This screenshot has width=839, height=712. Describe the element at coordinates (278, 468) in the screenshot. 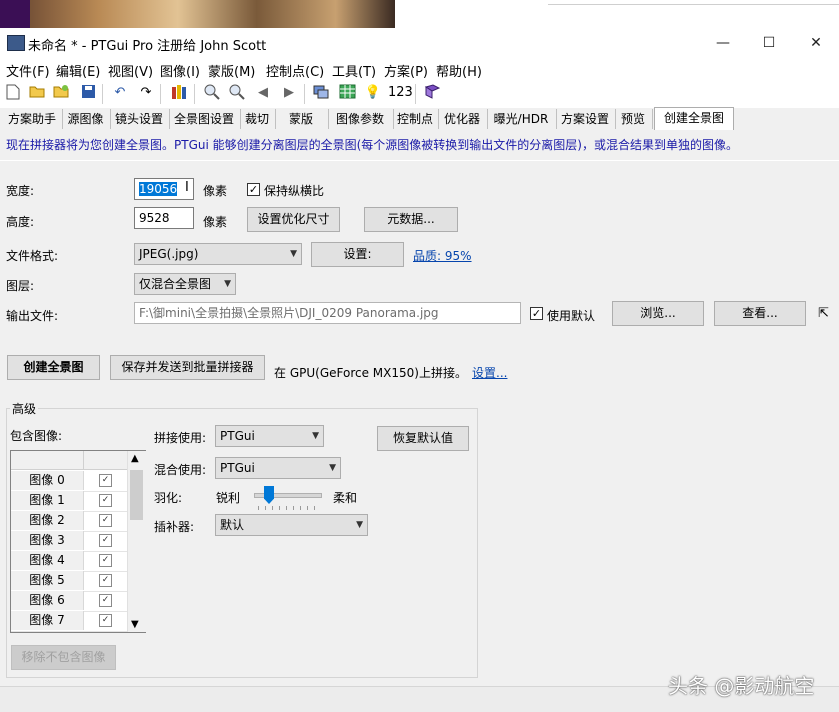

I see `blend-with-select: PTGui ▼` at that location.